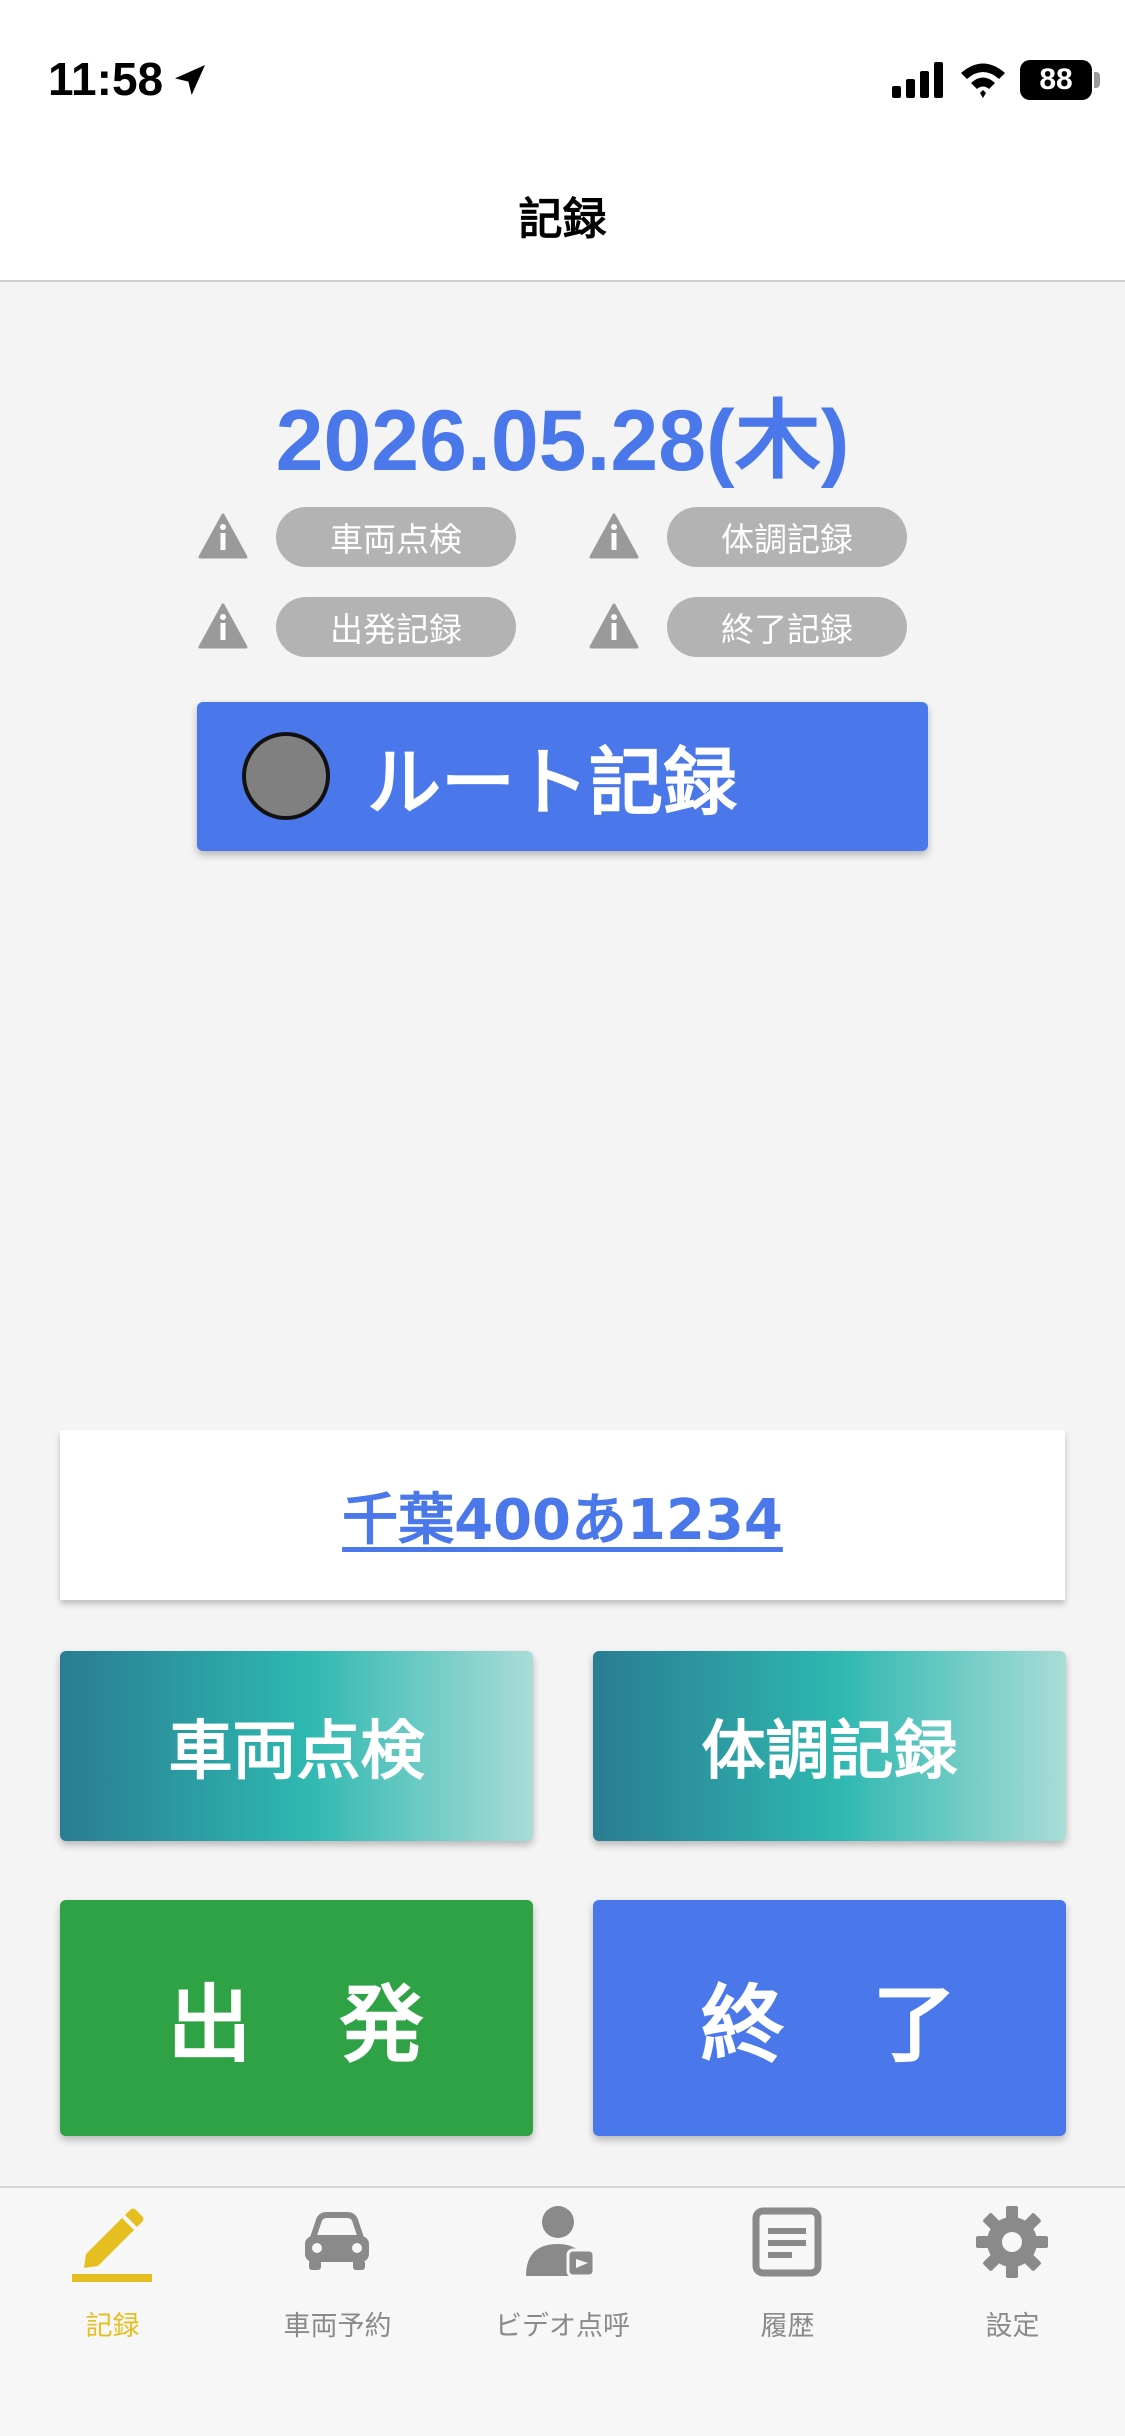 Image resolution: width=1125 pixels, height=2436 pixels. Describe the element at coordinates (983, 80) in the screenshot. I see `wifi-icon` at that location.